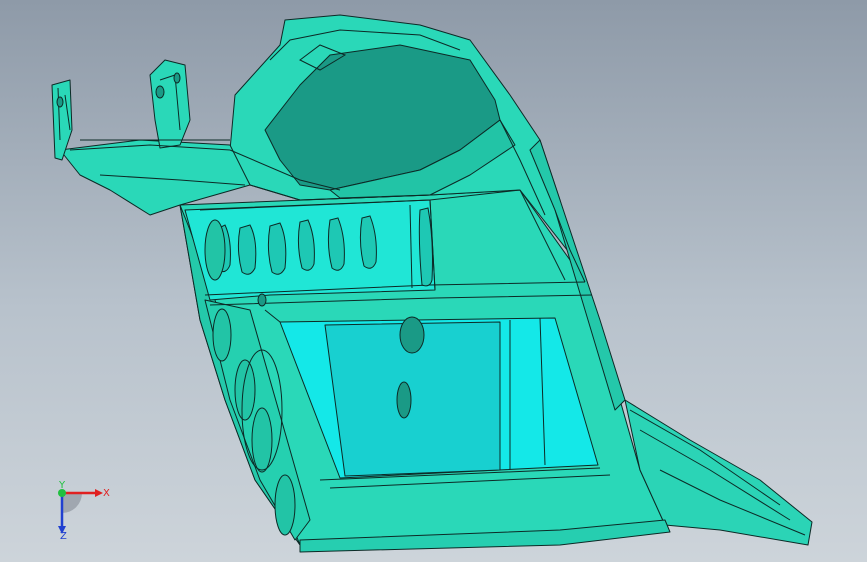  Describe the element at coordinates (404, 400) in the screenshot. I see `hole-lower` at that location.